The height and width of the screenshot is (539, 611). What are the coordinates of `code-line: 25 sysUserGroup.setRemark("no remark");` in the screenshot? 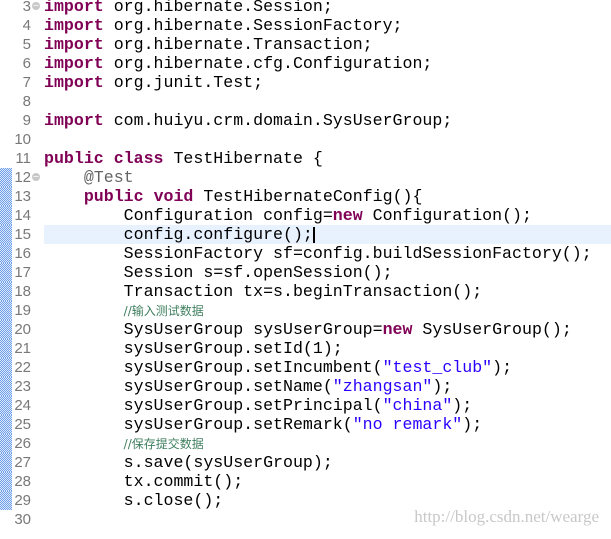 It's located at (305, 424).